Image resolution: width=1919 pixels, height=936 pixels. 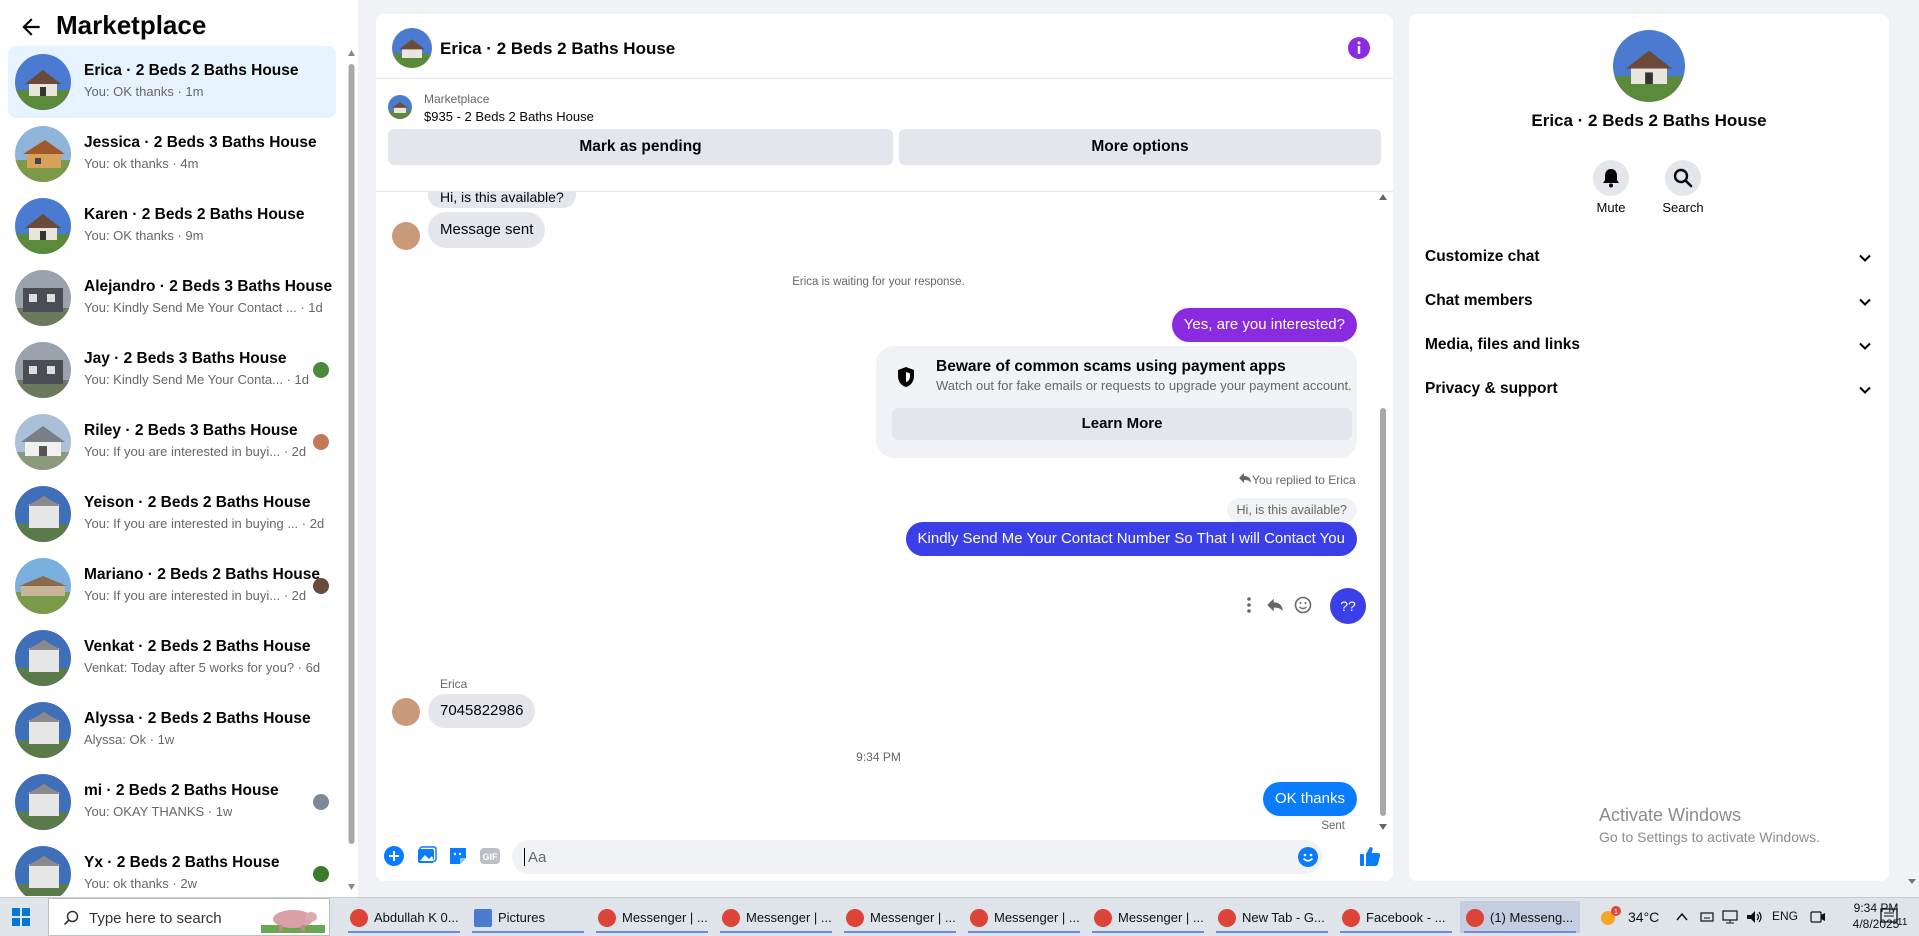 What do you see at coordinates (1491, 388) in the screenshot?
I see `section-title: Privacy & support` at bounding box center [1491, 388].